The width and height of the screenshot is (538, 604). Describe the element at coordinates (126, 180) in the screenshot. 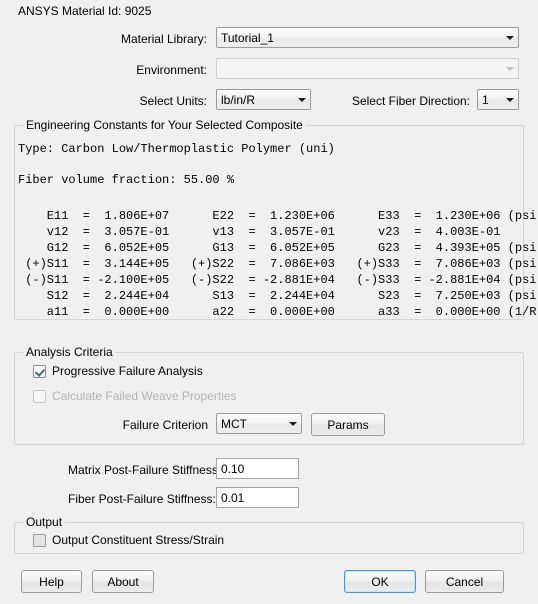

I see `fiber-volume-fraction-text: Fiber volume fraction: 55.00 %` at that location.